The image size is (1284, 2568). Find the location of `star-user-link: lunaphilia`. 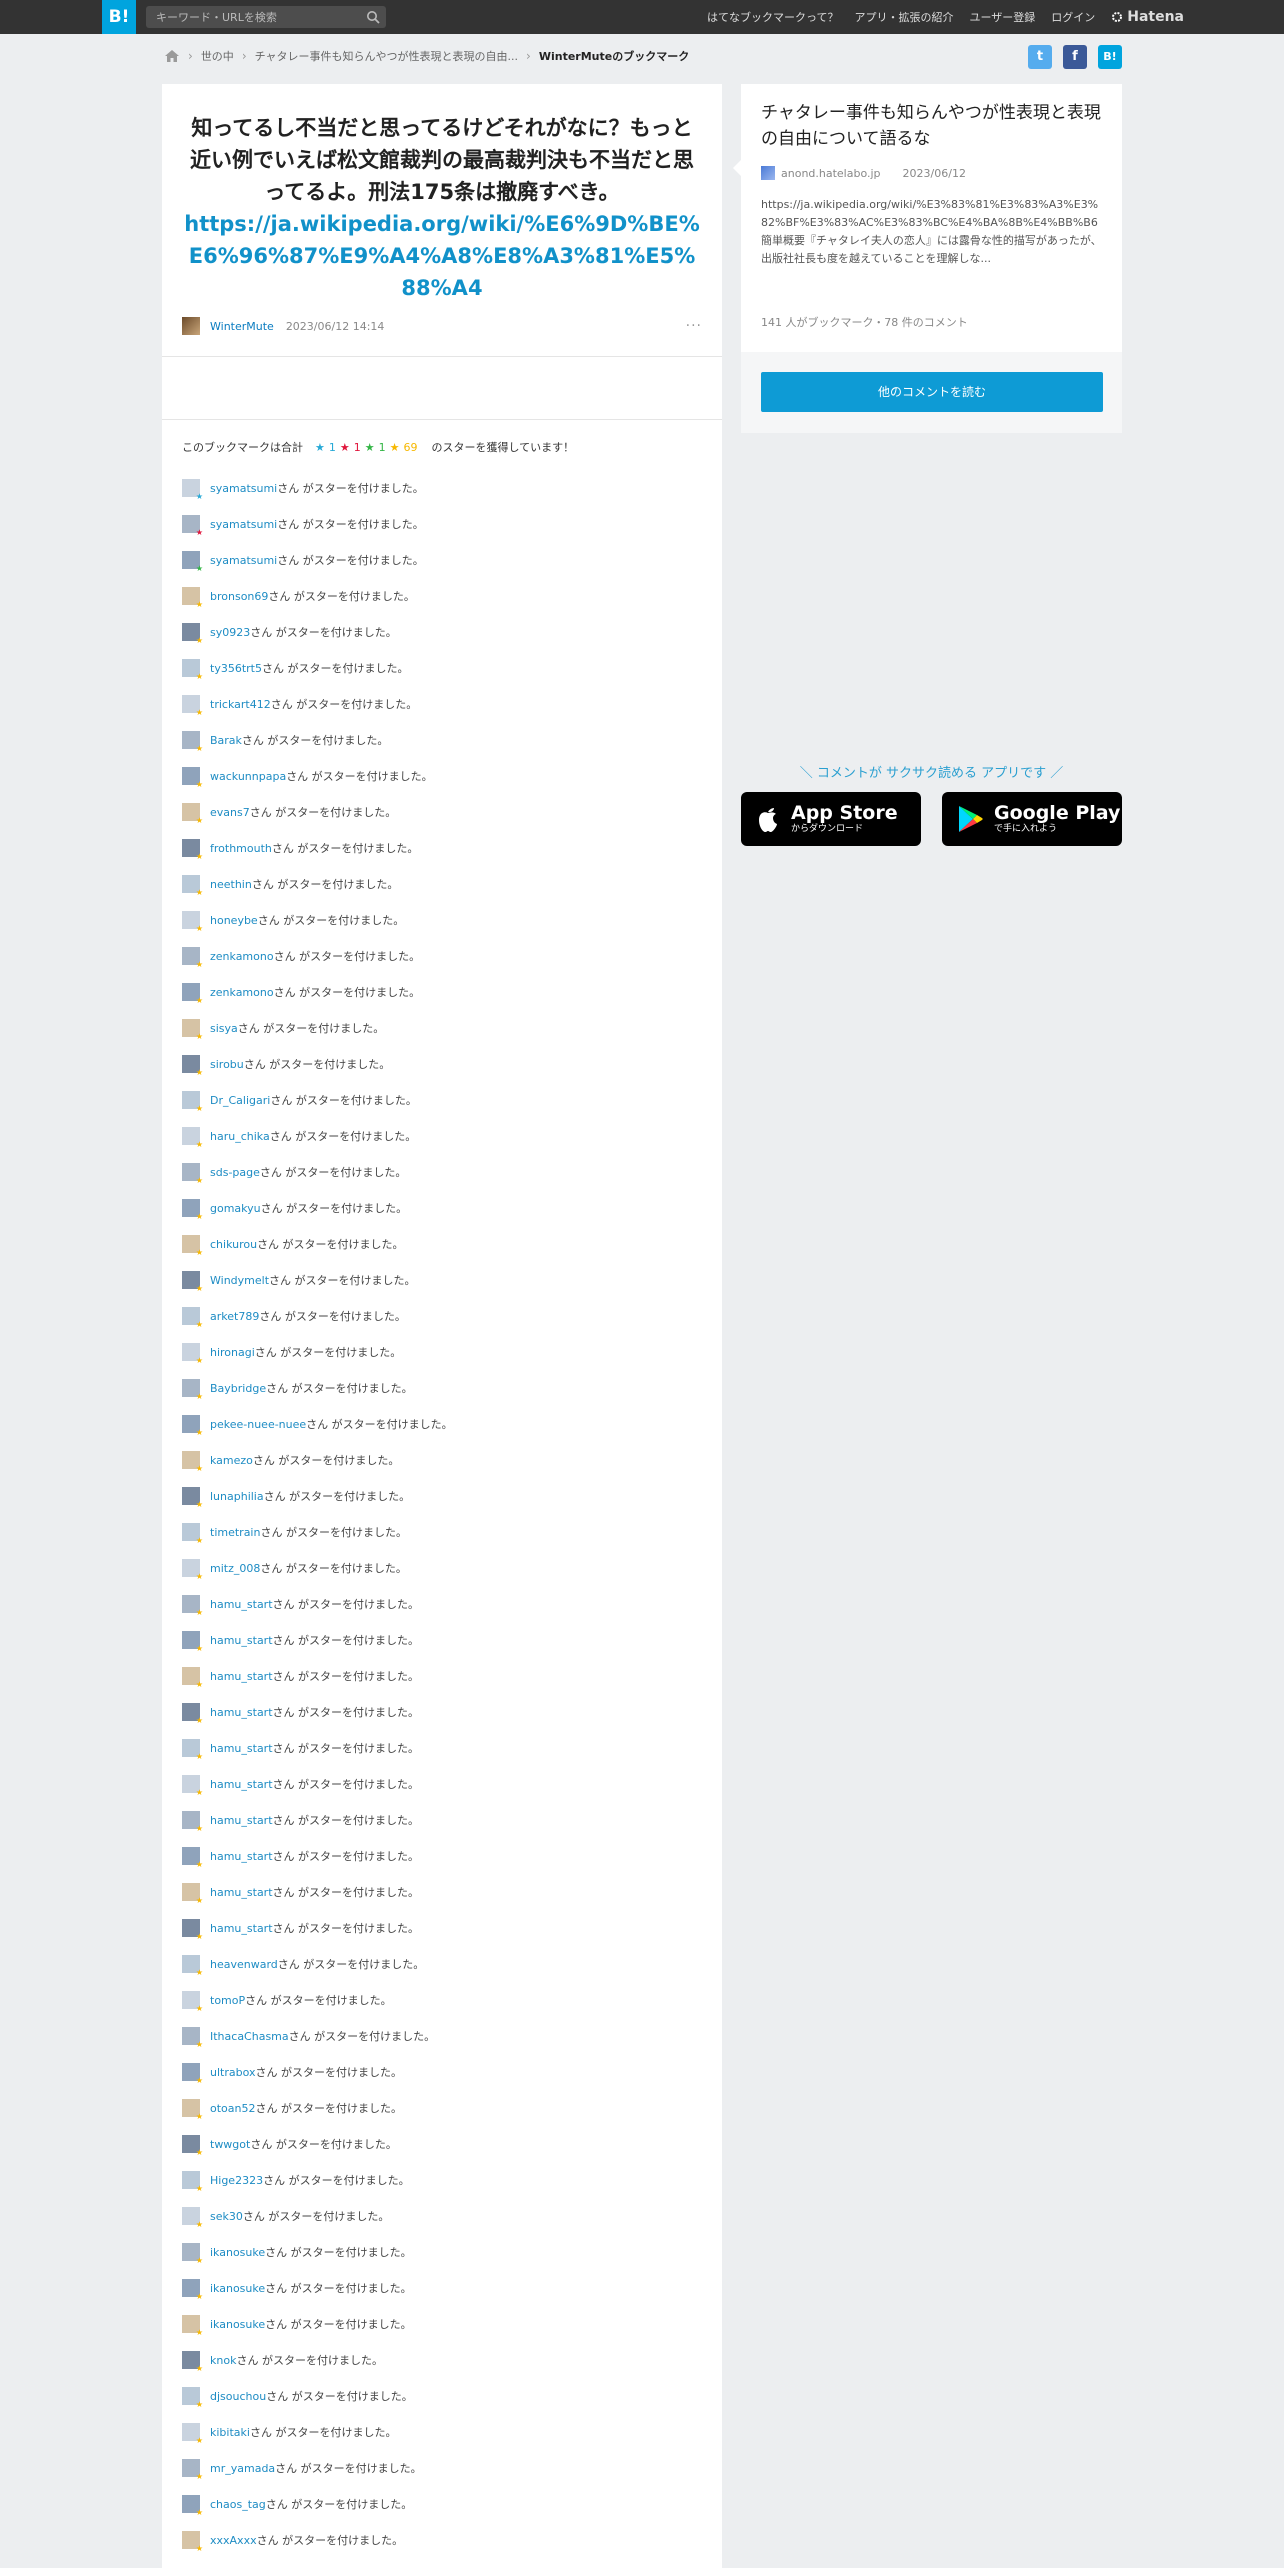

star-user-link: lunaphilia is located at coordinates (237, 1496).